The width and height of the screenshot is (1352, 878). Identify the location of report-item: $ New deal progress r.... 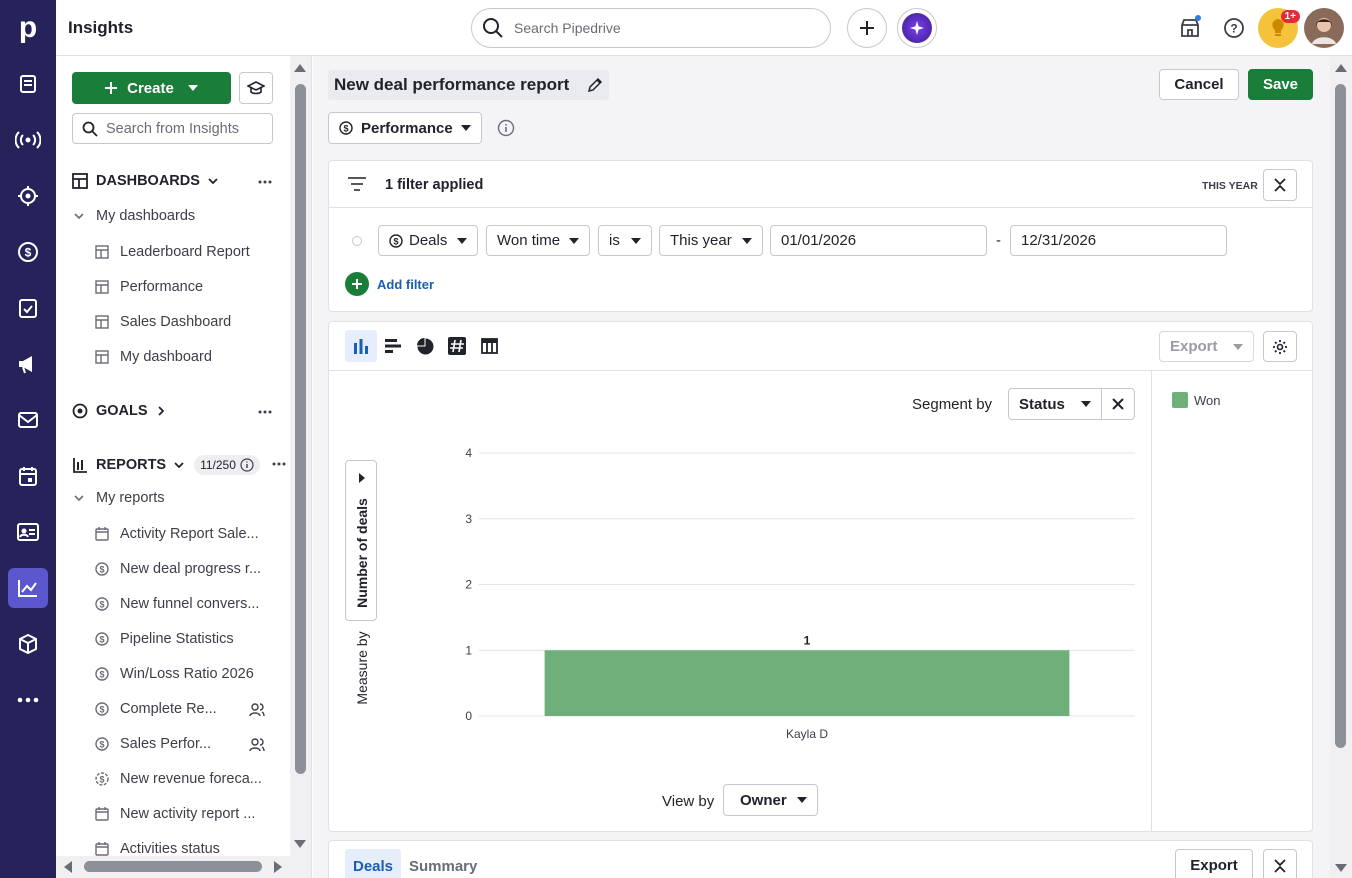
(177, 569).